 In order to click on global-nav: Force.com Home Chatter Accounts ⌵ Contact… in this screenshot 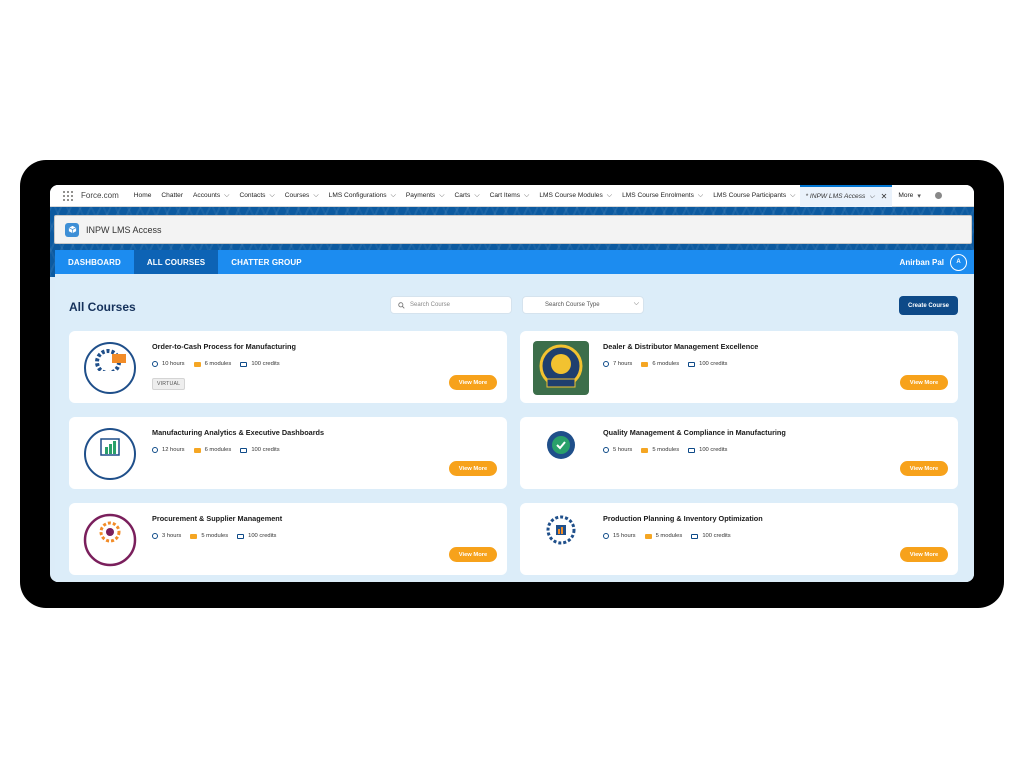, I will do `click(512, 196)`.